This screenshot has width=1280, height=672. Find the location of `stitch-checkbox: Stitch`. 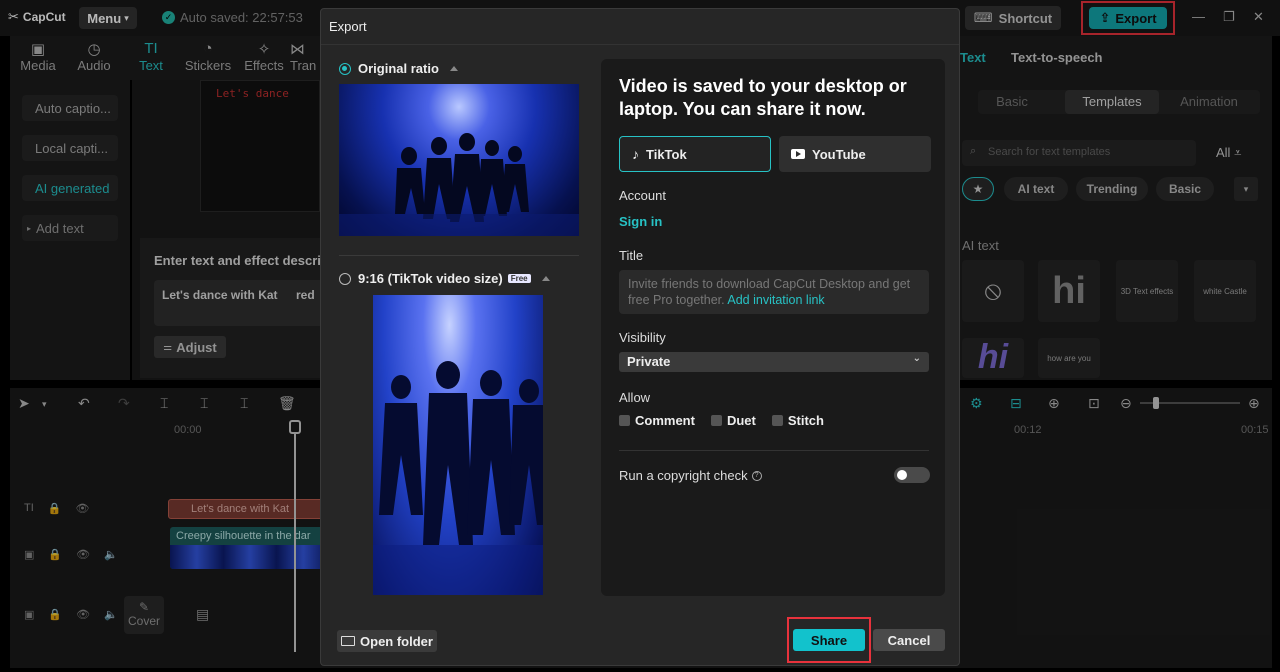

stitch-checkbox: Stitch is located at coordinates (797, 420).